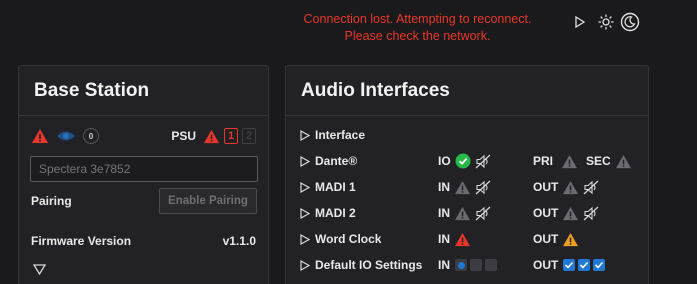 This screenshot has width=697, height=284. I want to click on psu-status: PSU 1 2, so click(213, 136).